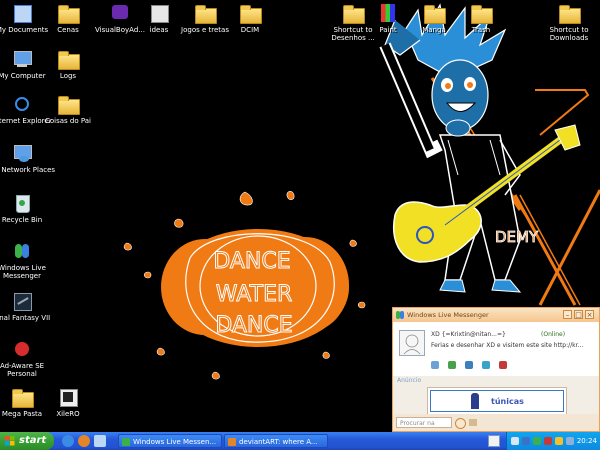 This screenshot has width=600, height=450. I want to click on paint-icon, so click(388, 13).